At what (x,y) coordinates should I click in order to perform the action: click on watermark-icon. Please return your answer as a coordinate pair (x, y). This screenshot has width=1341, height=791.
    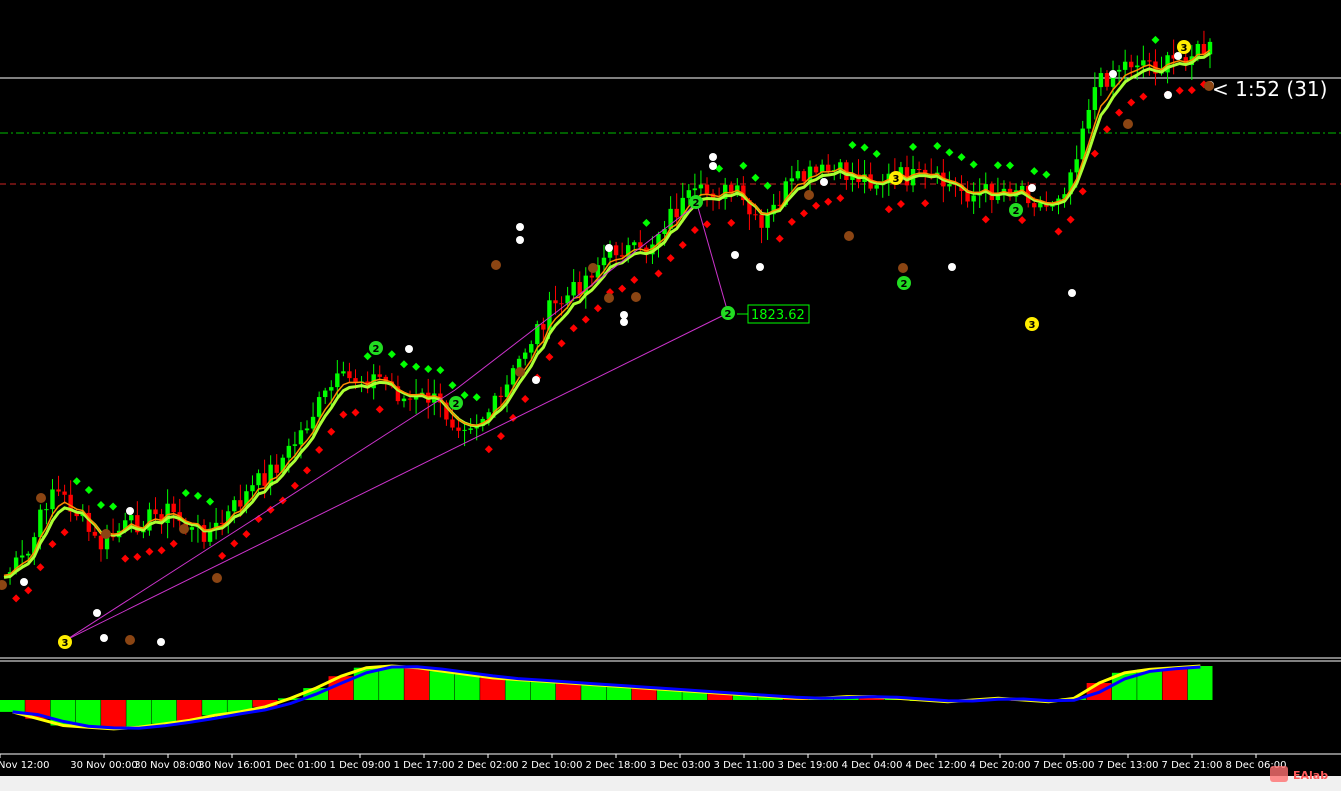
    Looking at the image, I should click on (1279, 774).